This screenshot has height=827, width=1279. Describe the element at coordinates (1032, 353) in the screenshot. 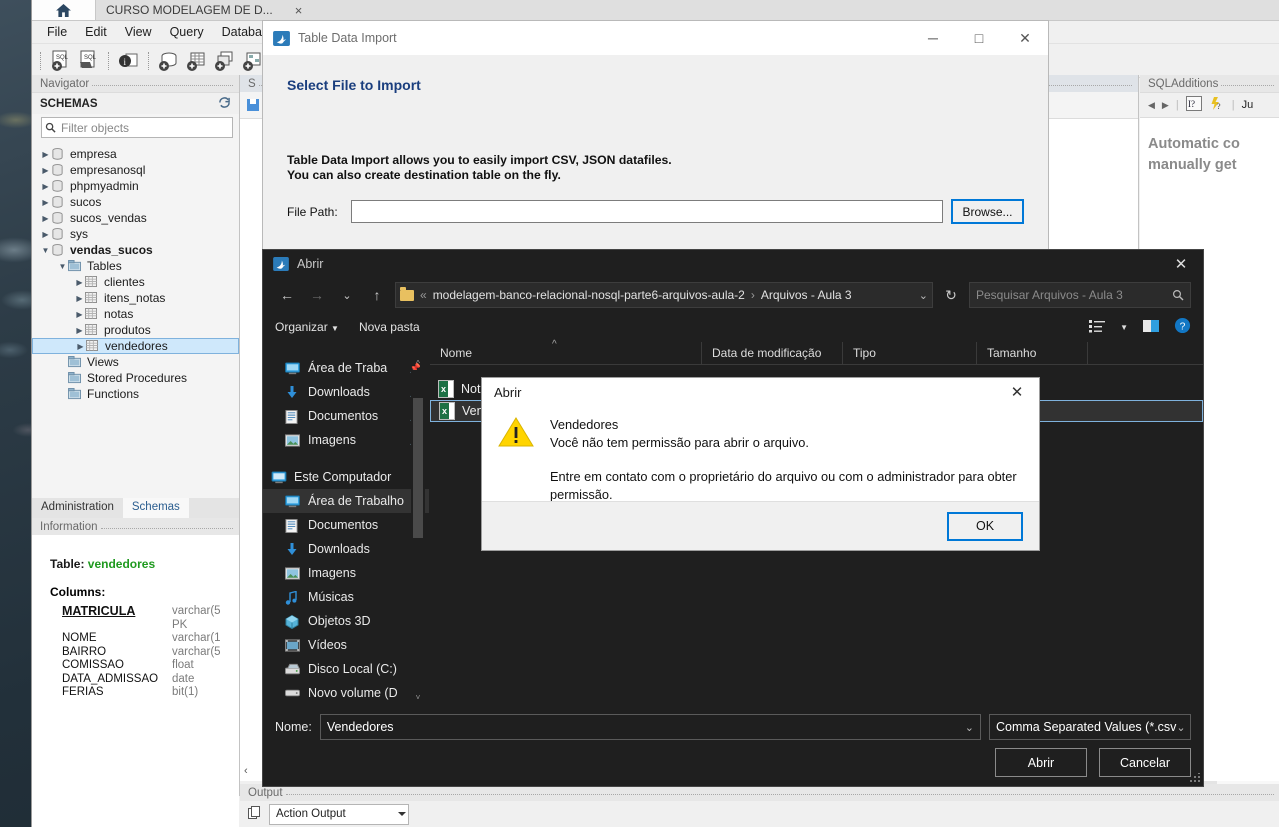

I see `column-header-tamanho: Tamanho` at that location.